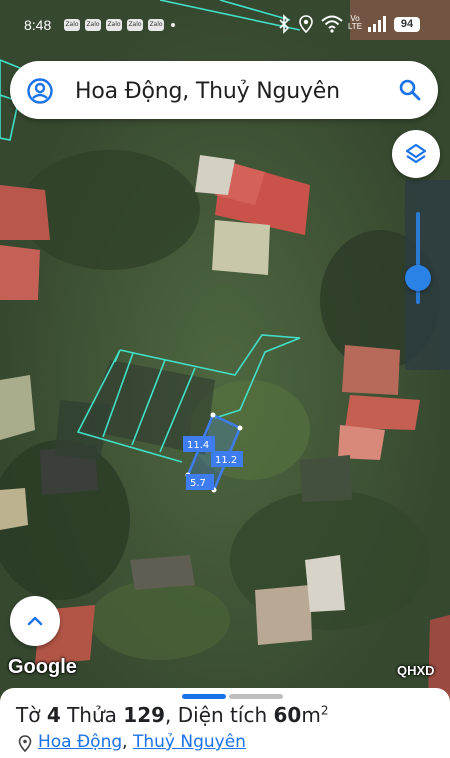 The width and height of the screenshot is (450, 758). I want to click on layers-button, so click(416, 154).